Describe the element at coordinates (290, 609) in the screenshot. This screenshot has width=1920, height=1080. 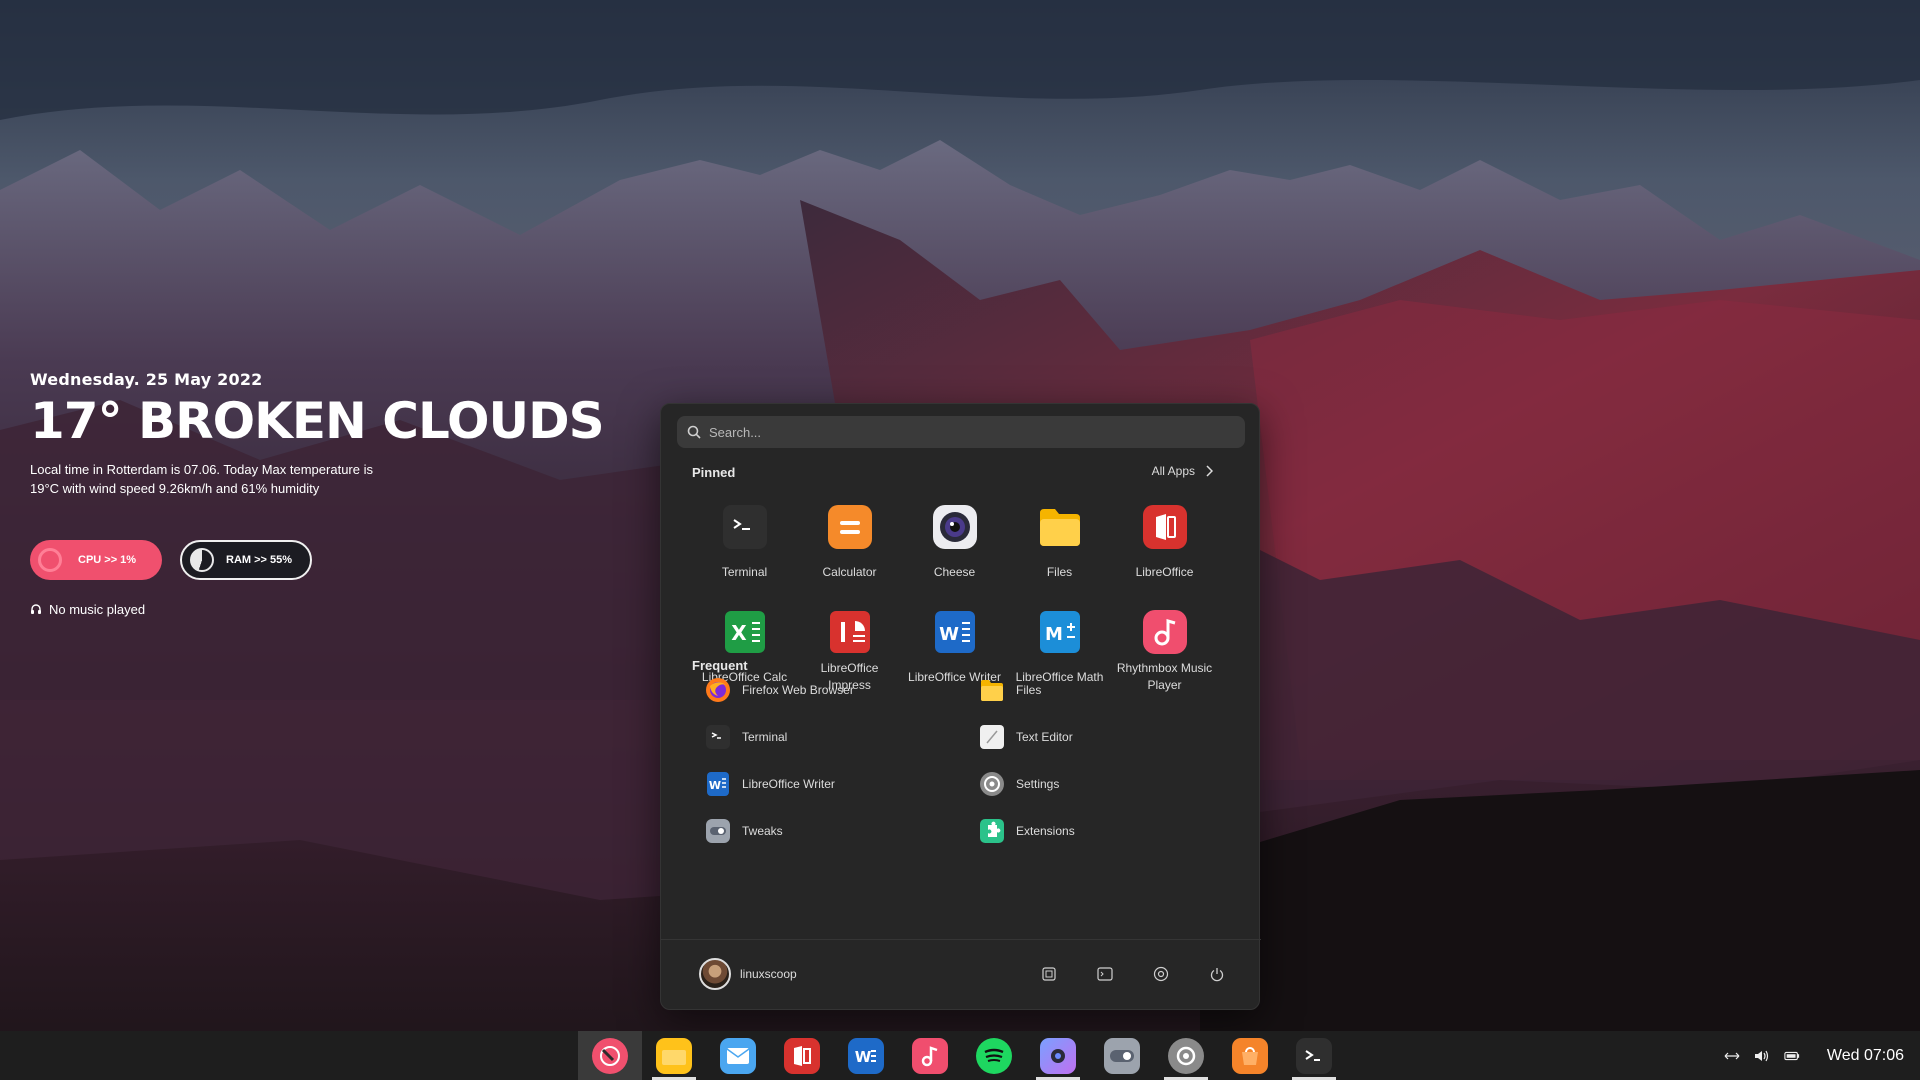
I see `music-status: No music played` at that location.